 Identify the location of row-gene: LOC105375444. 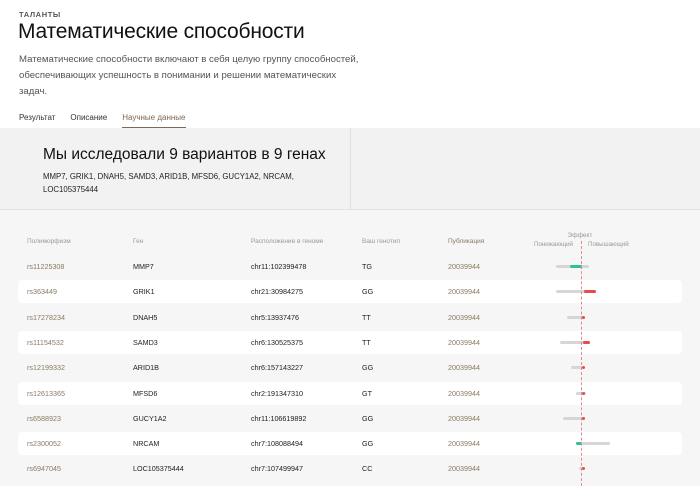
(158, 468).